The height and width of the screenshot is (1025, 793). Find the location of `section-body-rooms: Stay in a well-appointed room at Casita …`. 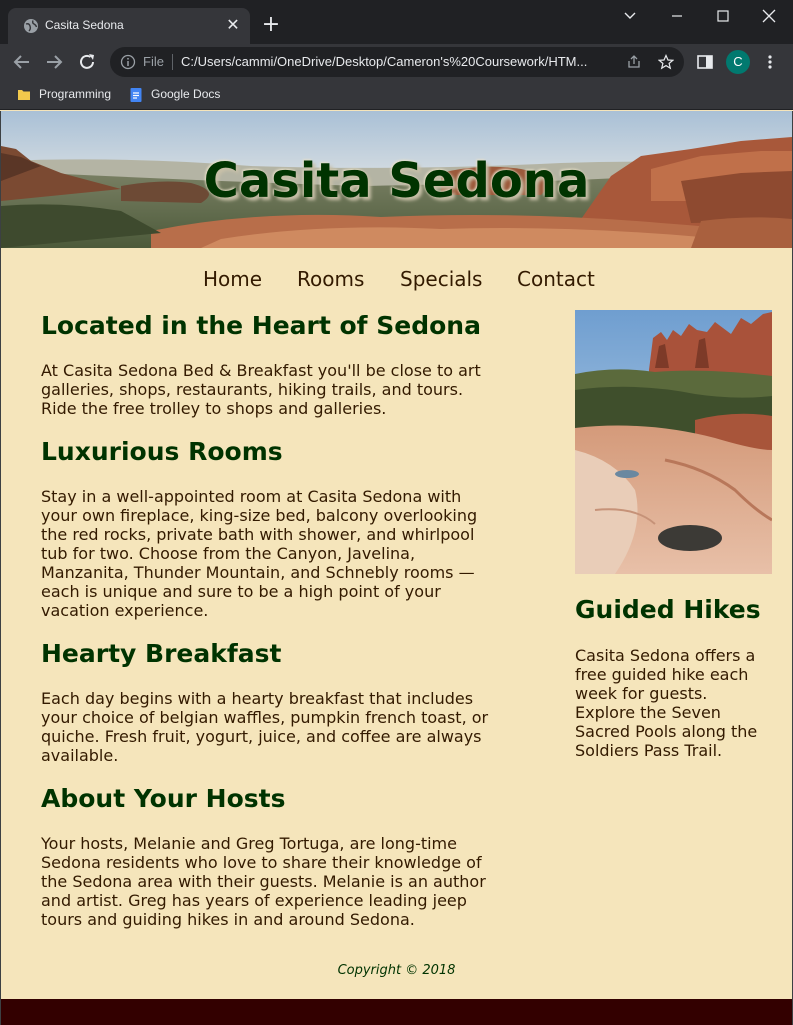

section-body-rooms: Stay in a well-appointed room at Casita … is located at coordinates (259, 553).